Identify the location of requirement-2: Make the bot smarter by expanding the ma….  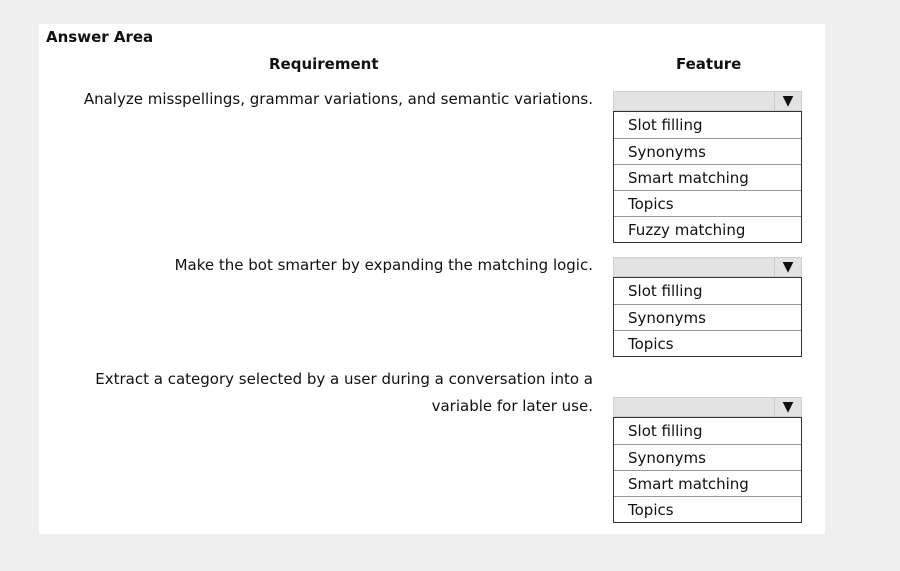
(384, 265).